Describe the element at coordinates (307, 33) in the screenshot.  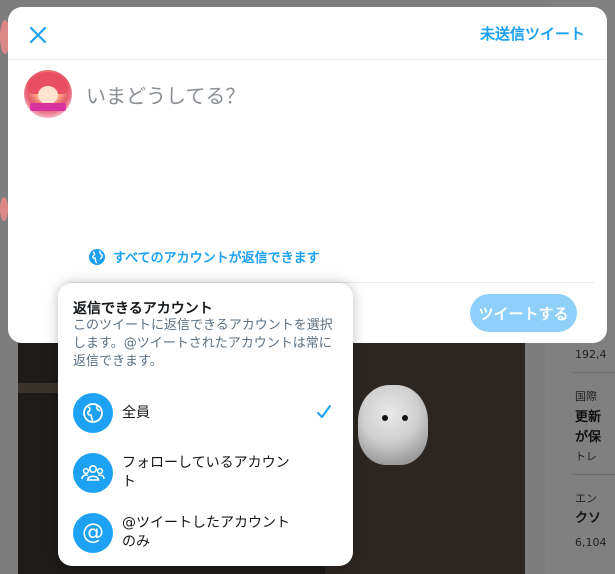
I see `modal-header: 未送信ツイート` at that location.